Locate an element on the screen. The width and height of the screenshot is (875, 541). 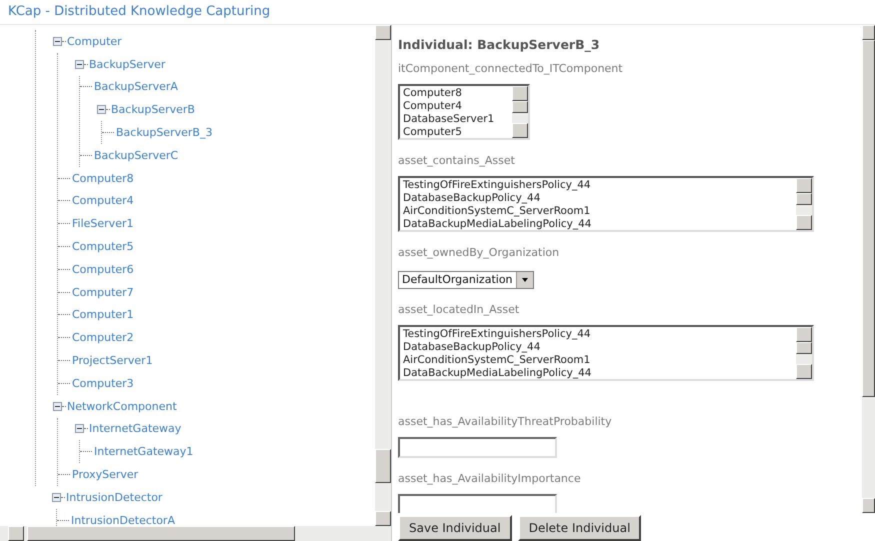
list-option: DatabaseServer1 is located at coordinates (456, 119).